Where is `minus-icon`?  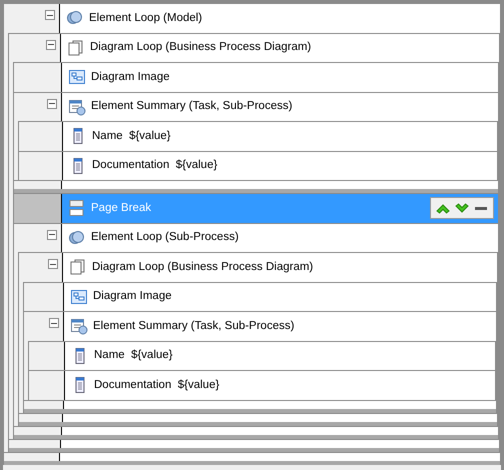
minus-icon is located at coordinates (481, 208).